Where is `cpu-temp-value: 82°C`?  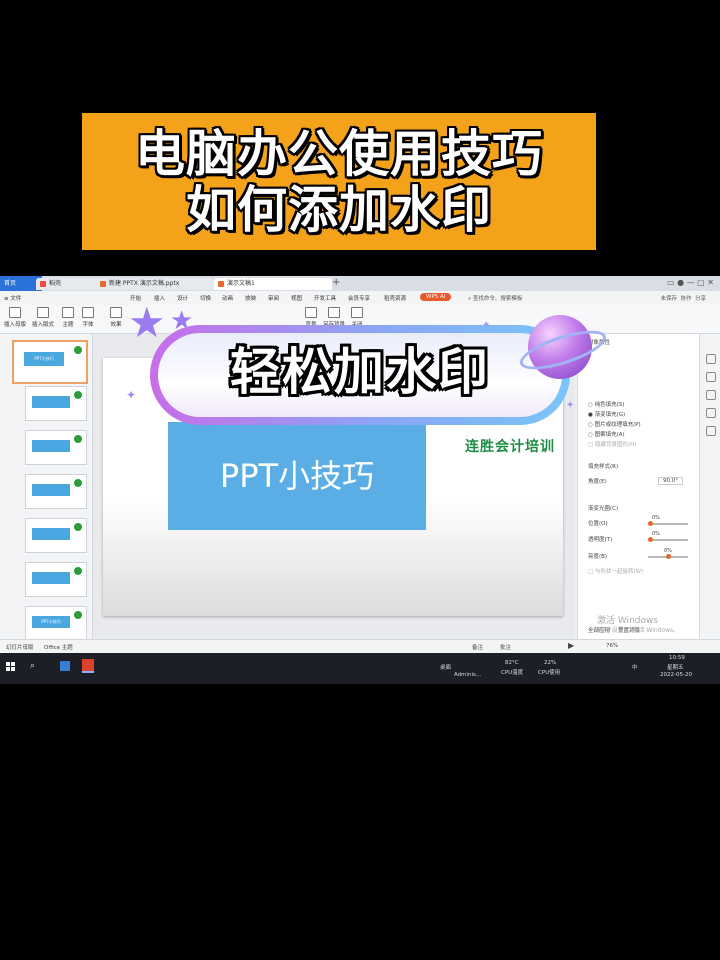 cpu-temp-value: 82°C is located at coordinates (512, 663).